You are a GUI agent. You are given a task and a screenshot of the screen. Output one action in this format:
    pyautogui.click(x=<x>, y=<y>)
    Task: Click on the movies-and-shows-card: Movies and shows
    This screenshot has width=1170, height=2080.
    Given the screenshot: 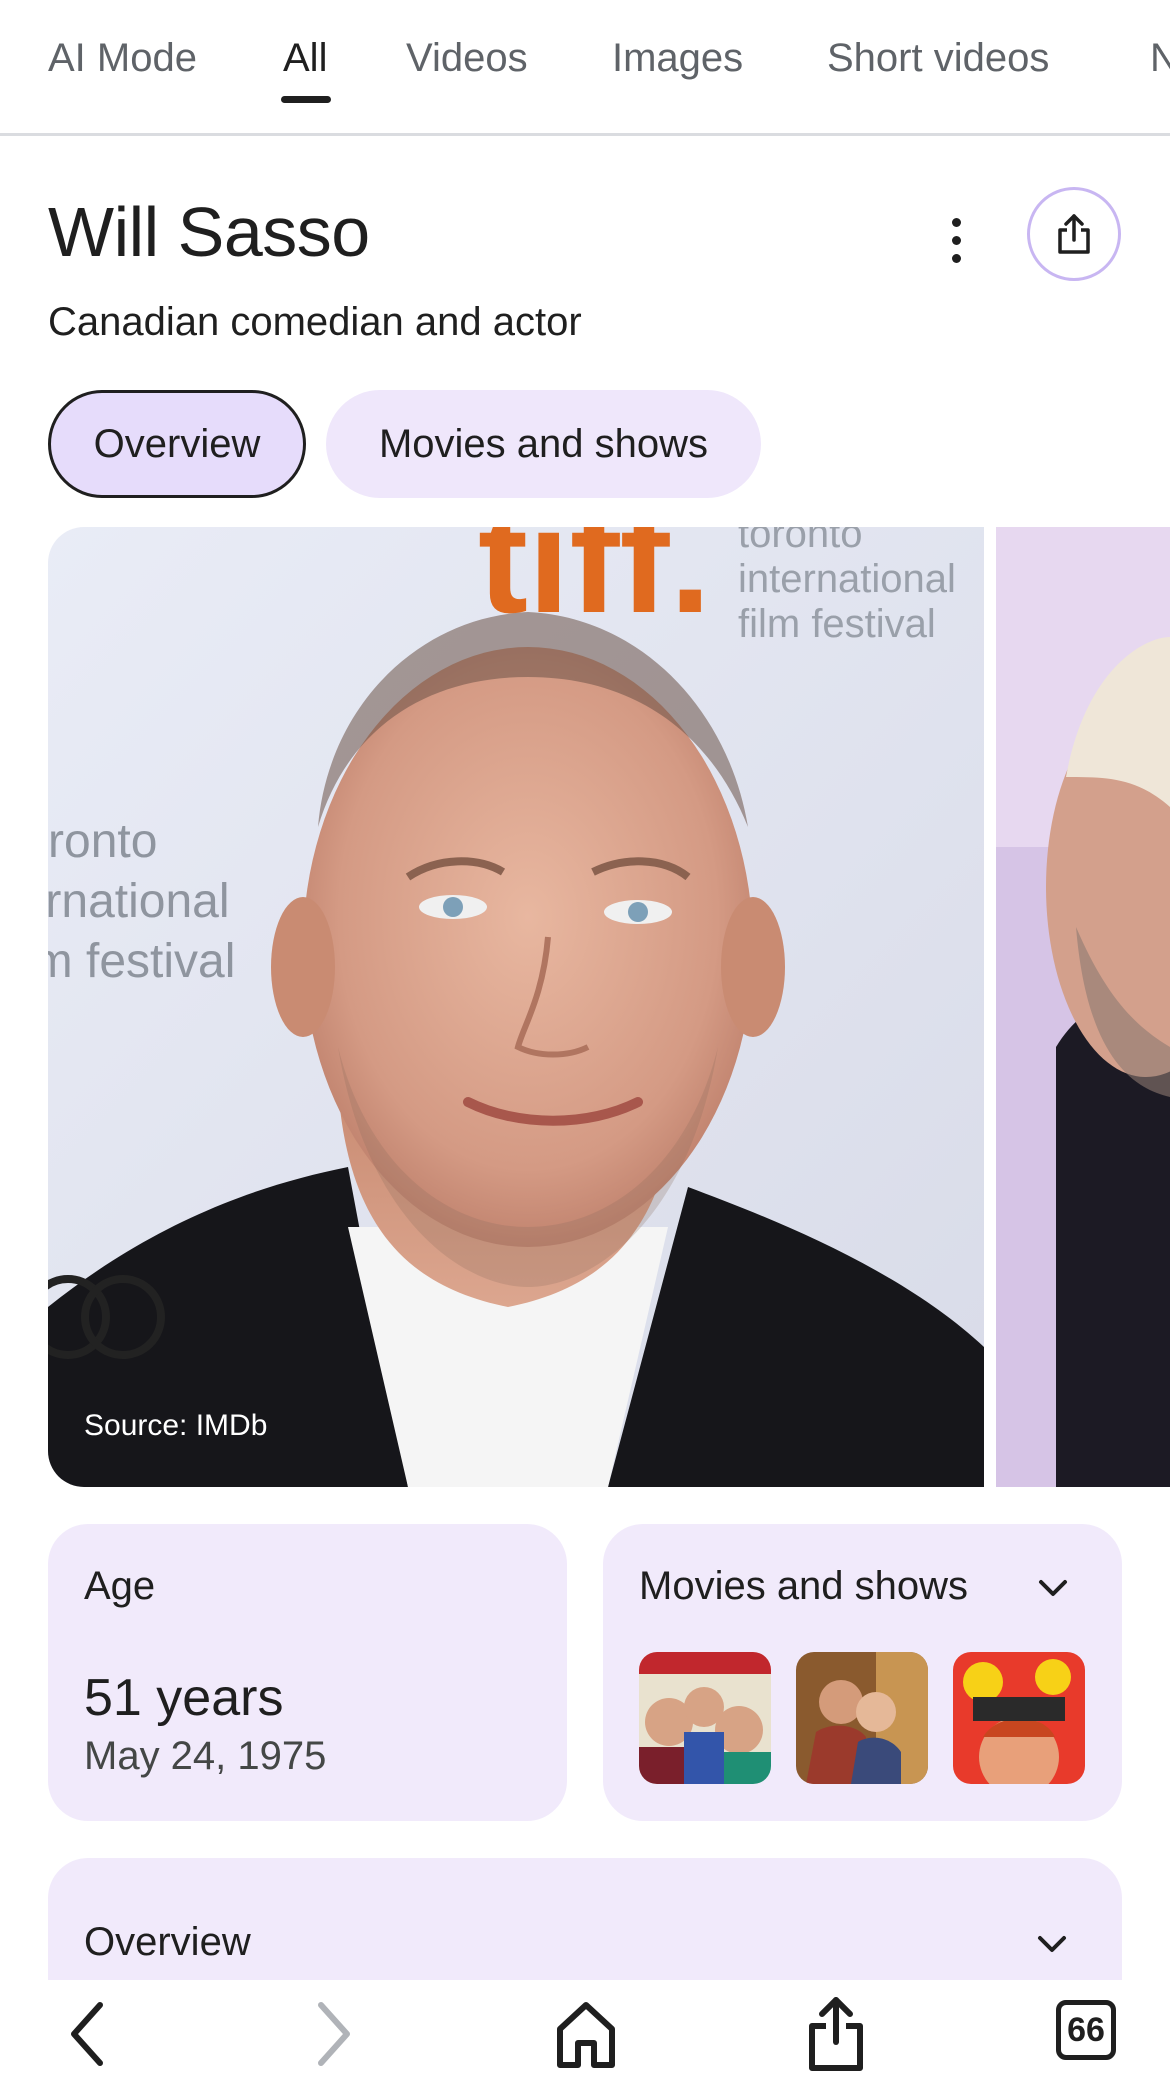 What is the action you would take?
    pyautogui.click(x=862, y=1672)
    